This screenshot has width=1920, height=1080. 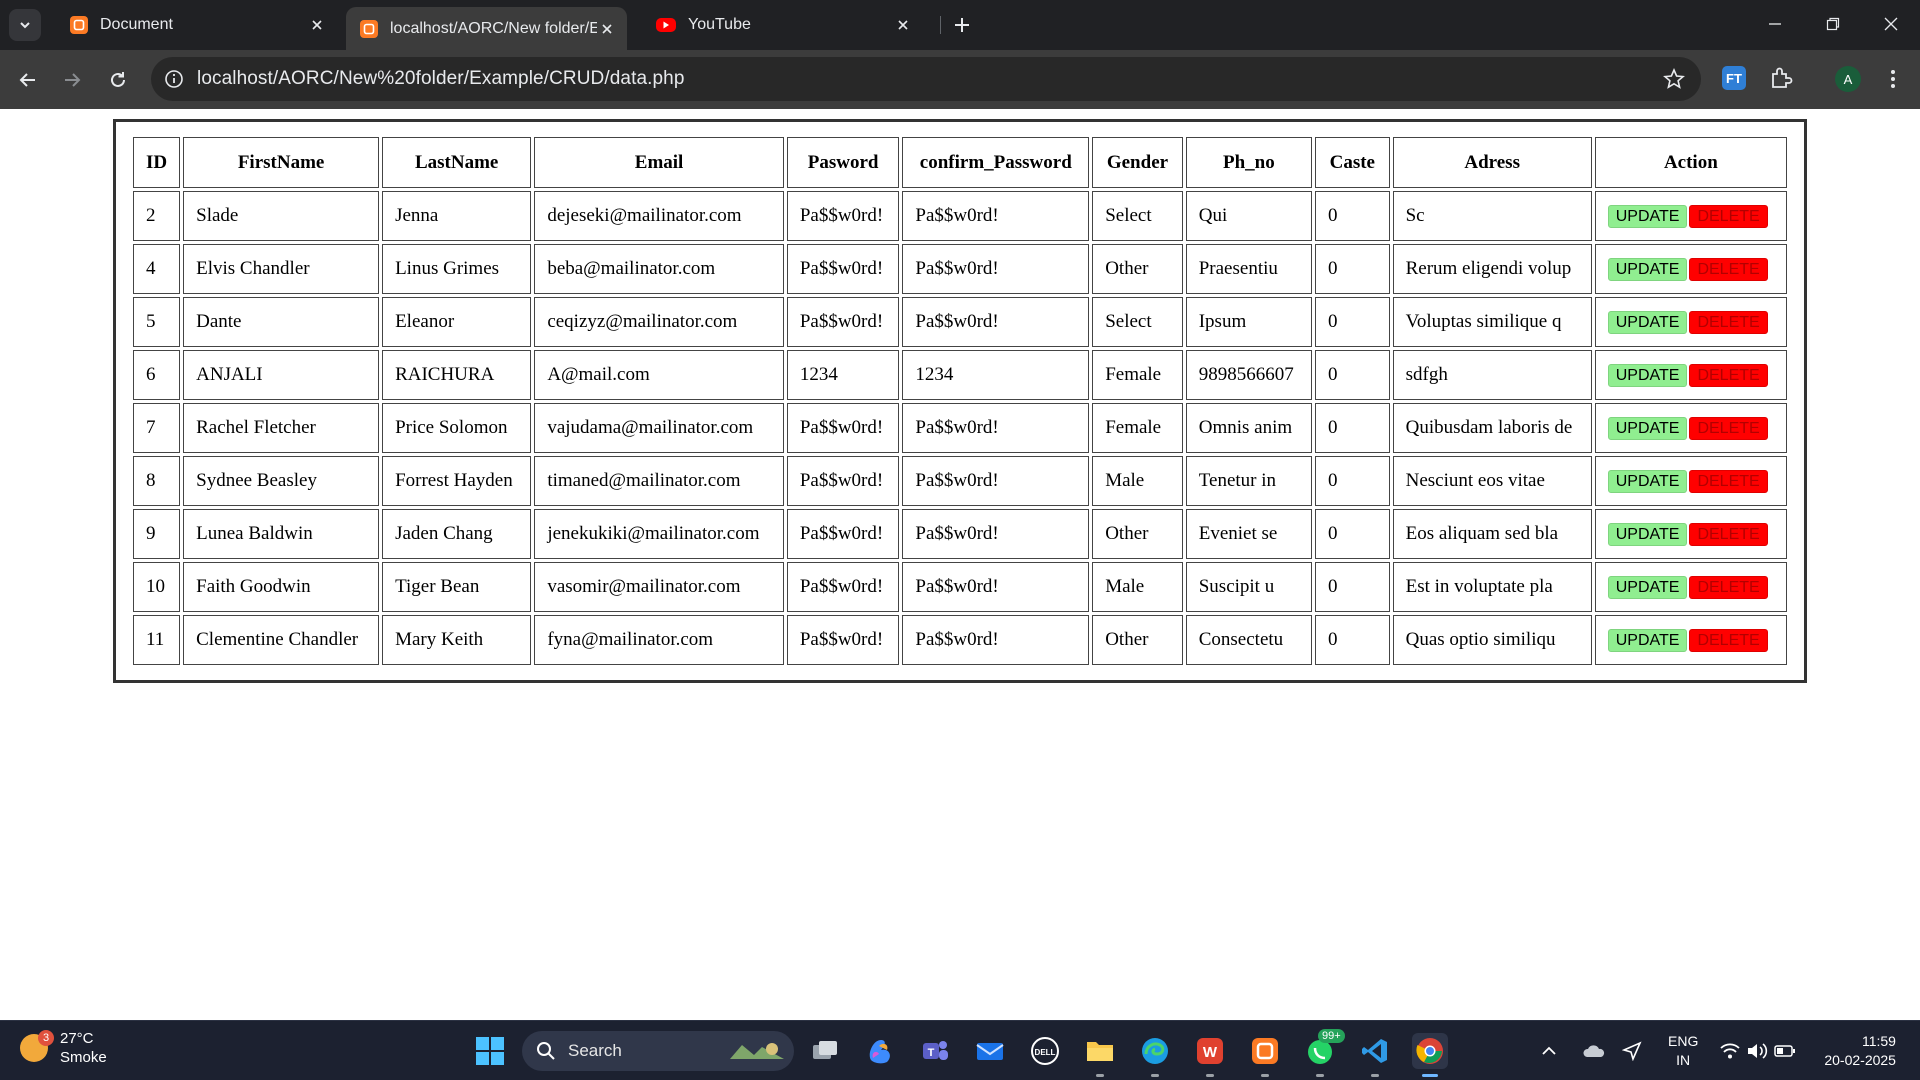 What do you see at coordinates (1137, 640) in the screenshot?
I see `cell-gender: Other` at bounding box center [1137, 640].